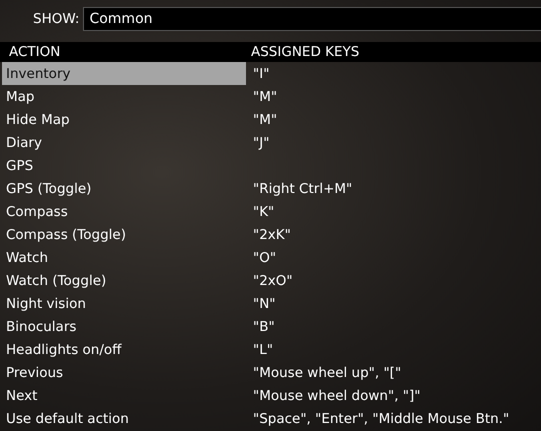 Image resolution: width=541 pixels, height=431 pixels. Describe the element at coordinates (124, 303) in the screenshot. I see `action-item: Night vision` at that location.